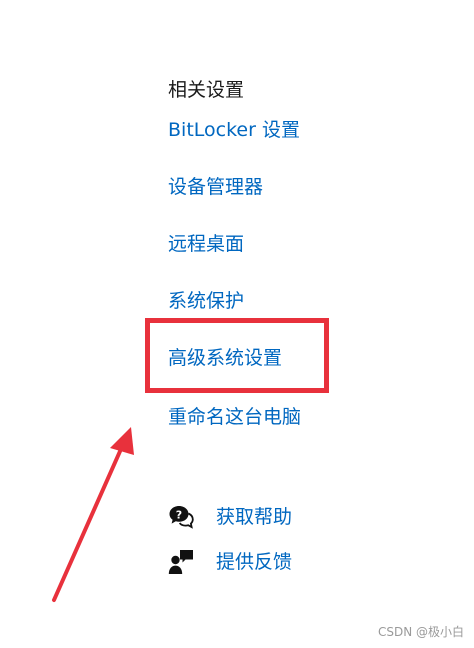 This screenshot has width=474, height=648. Describe the element at coordinates (181, 562) in the screenshot. I see `person-feedback-icon` at that location.